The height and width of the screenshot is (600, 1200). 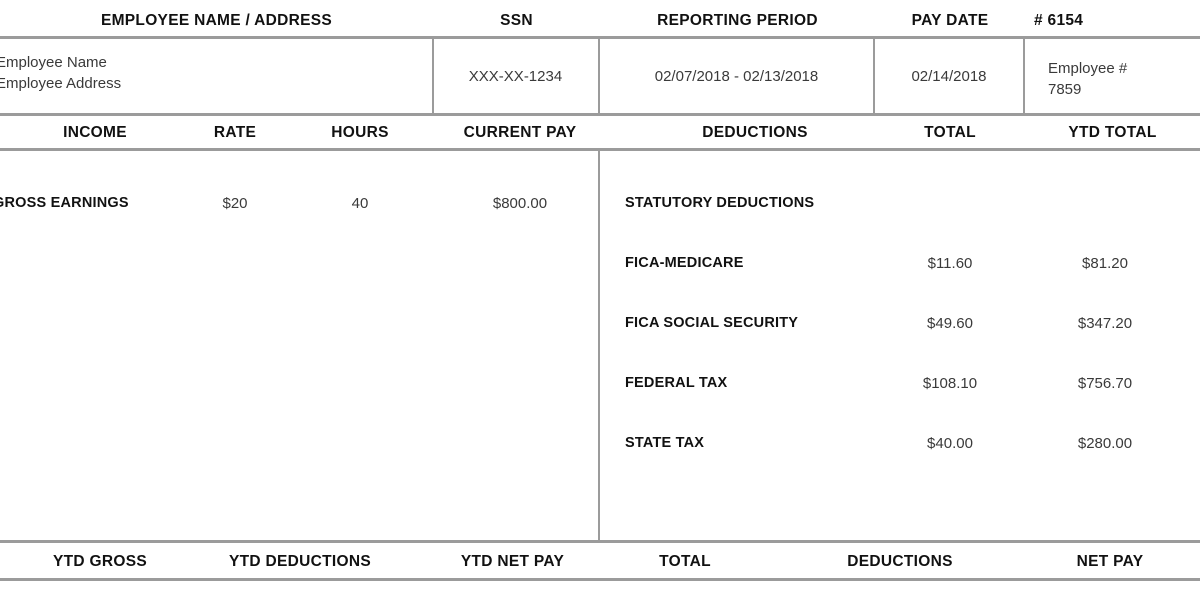 I want to click on rule-under-section-headers, so click(x=600, y=149).